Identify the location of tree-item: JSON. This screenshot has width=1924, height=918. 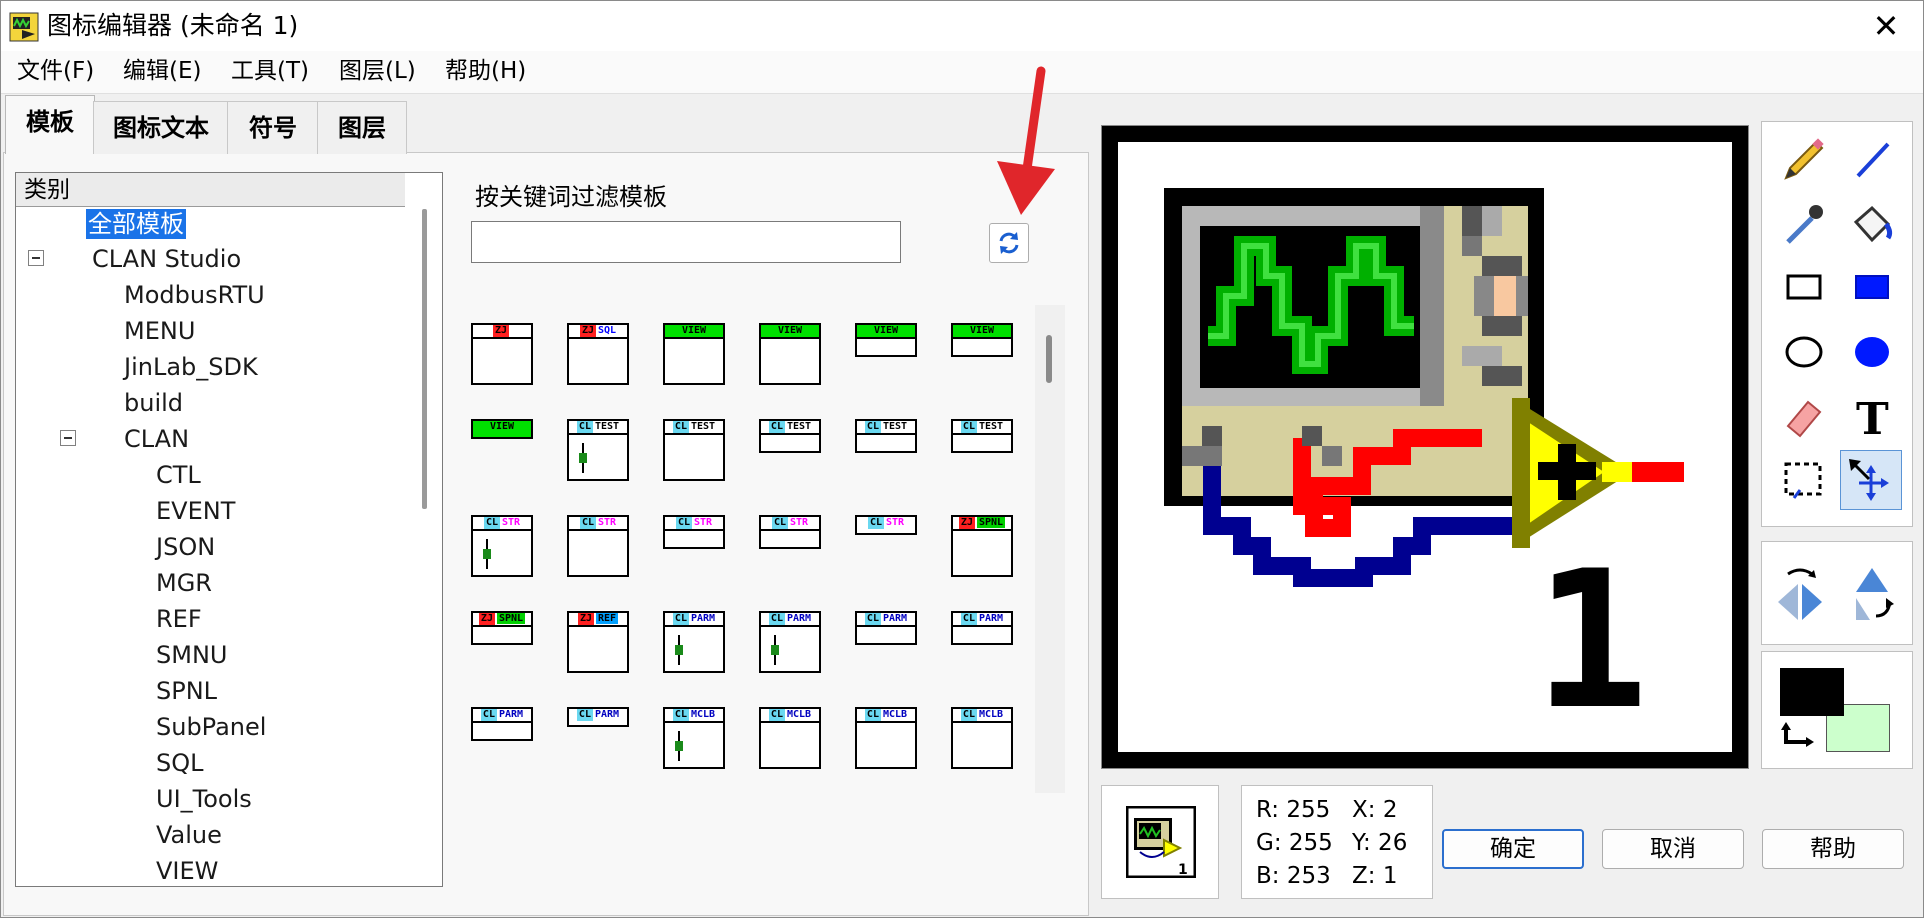
(185, 547).